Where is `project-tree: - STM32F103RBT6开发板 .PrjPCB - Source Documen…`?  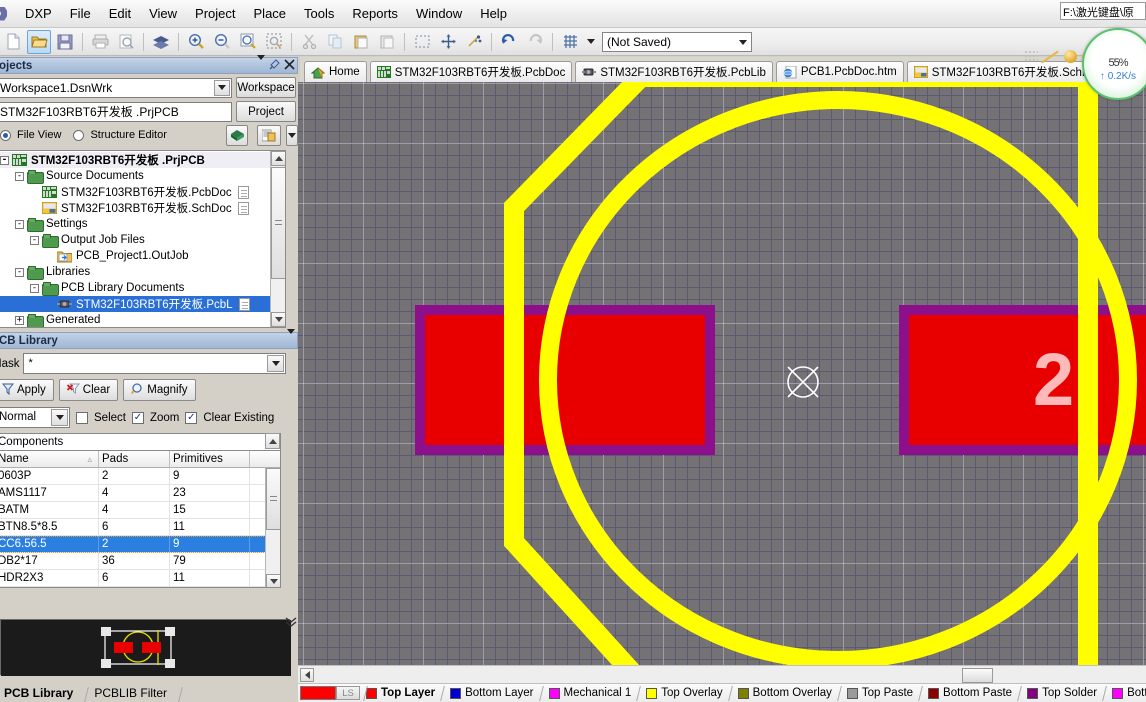
project-tree: - STM32F103RBT6开发板 .PrjPCB - Source Documen… is located at coordinates (143, 239).